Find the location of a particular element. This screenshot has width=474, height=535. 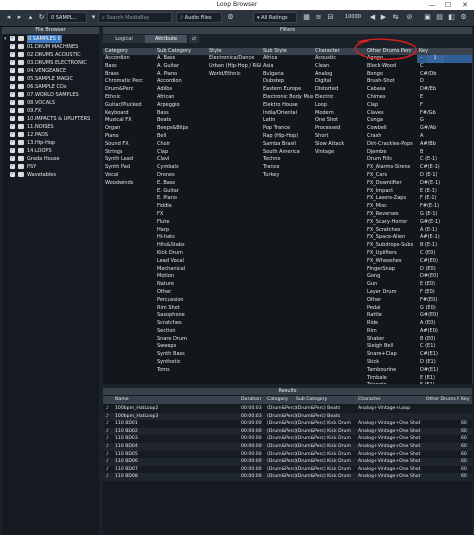

tree-item: ▸✓Grada House is located at coordinates (52, 159).